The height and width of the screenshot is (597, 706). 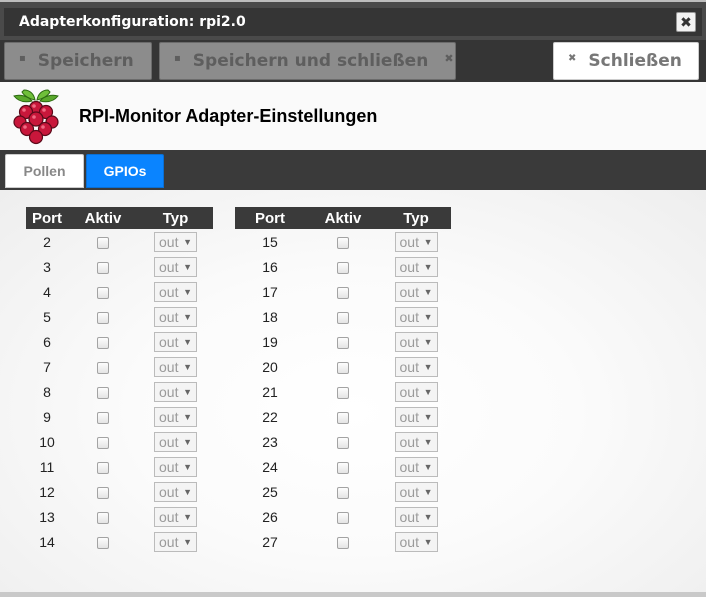 I want to click on title-bar-inner: Adapterkonfiguration: rpi2.0 ✖, so click(x=353, y=22).